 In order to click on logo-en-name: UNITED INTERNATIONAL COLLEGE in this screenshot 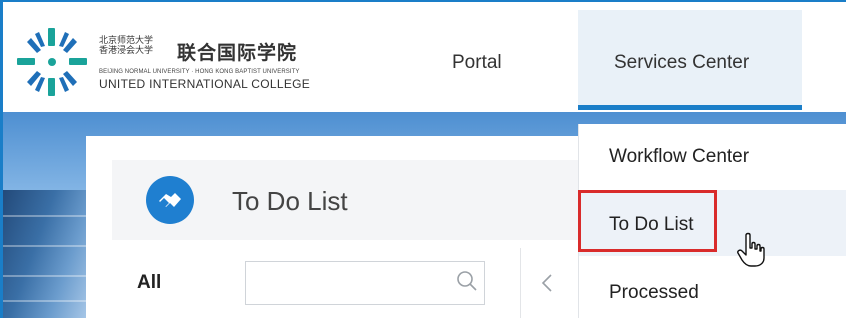, I will do `click(205, 84)`.